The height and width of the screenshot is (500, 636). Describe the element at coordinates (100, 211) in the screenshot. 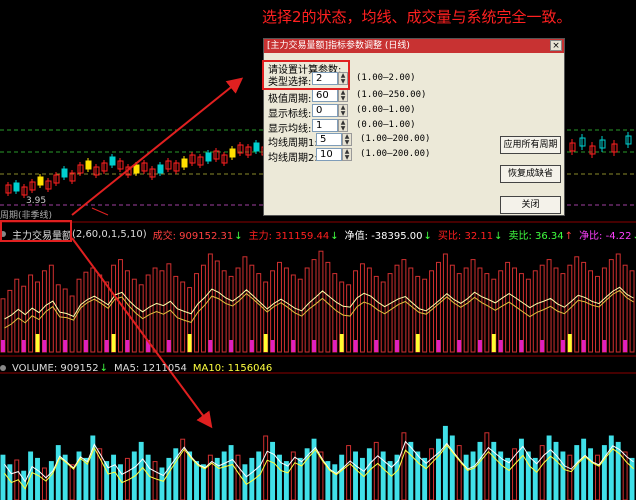

I see `annotation-arrow-tail` at that location.